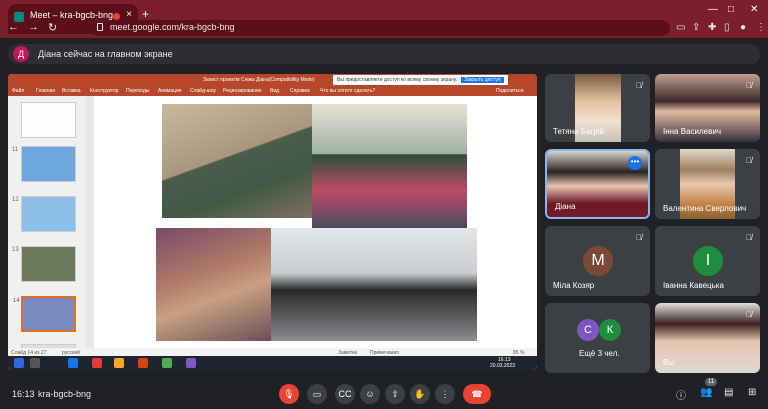 This screenshot has height=409, width=768. I want to click on reload-icon: ↻, so click(52, 27).